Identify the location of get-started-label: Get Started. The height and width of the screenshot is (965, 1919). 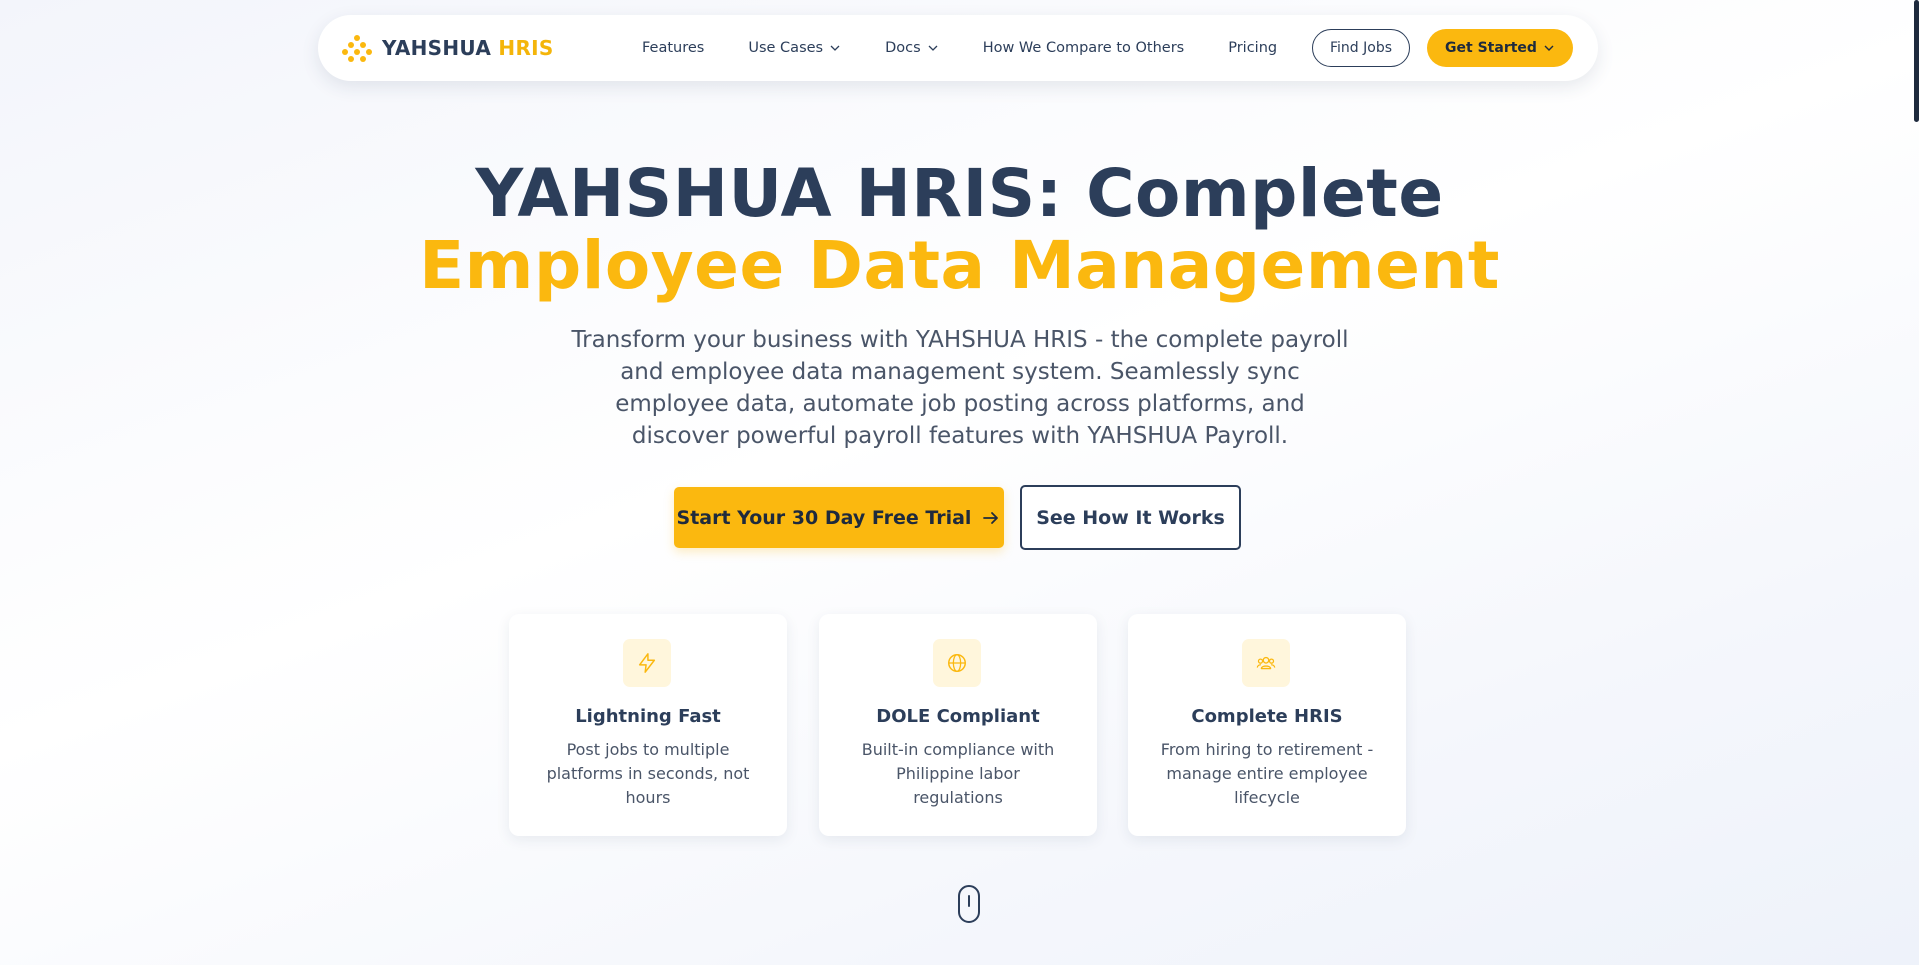
(1491, 48).